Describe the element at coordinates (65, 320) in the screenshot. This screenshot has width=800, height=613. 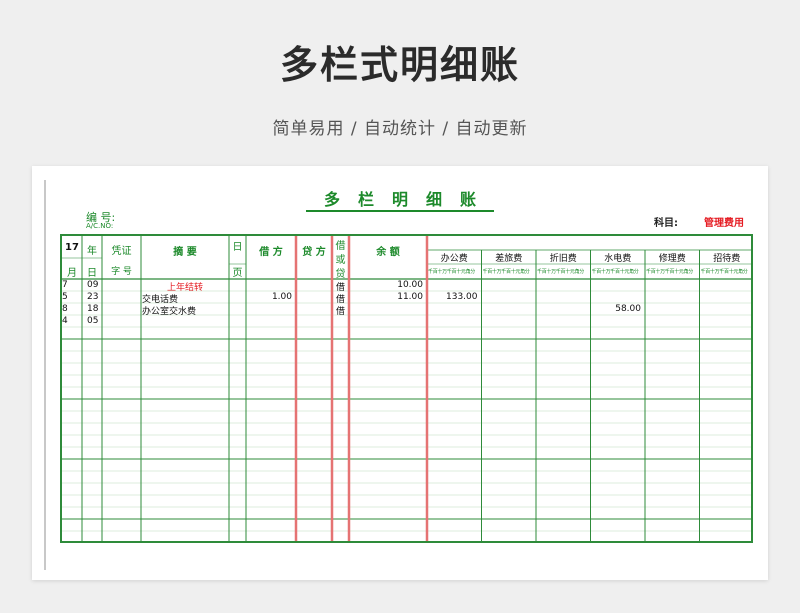
I see `cell-month: 4` at that location.